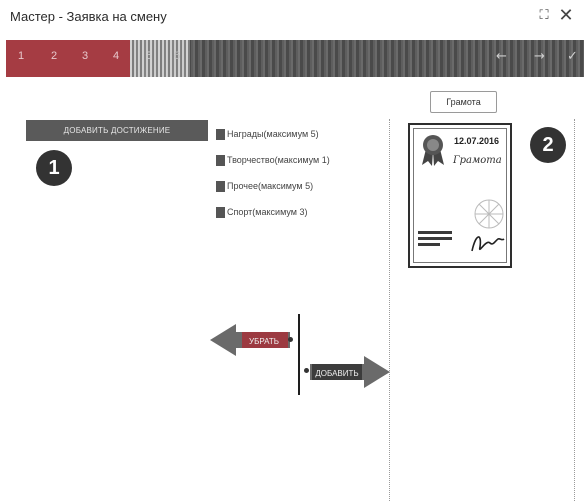  I want to click on step-4: 4, so click(116, 56).